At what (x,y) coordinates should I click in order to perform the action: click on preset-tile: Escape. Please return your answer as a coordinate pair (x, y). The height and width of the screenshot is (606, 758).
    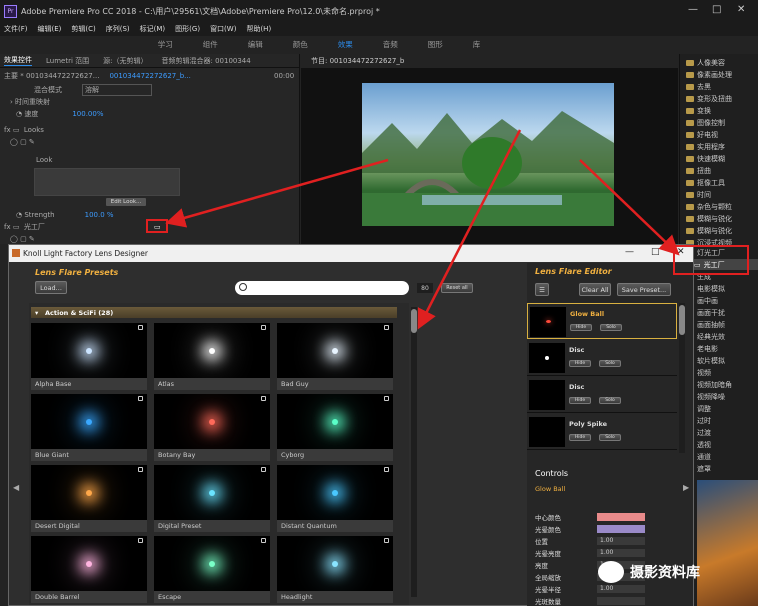
    Looking at the image, I should click on (212, 569).